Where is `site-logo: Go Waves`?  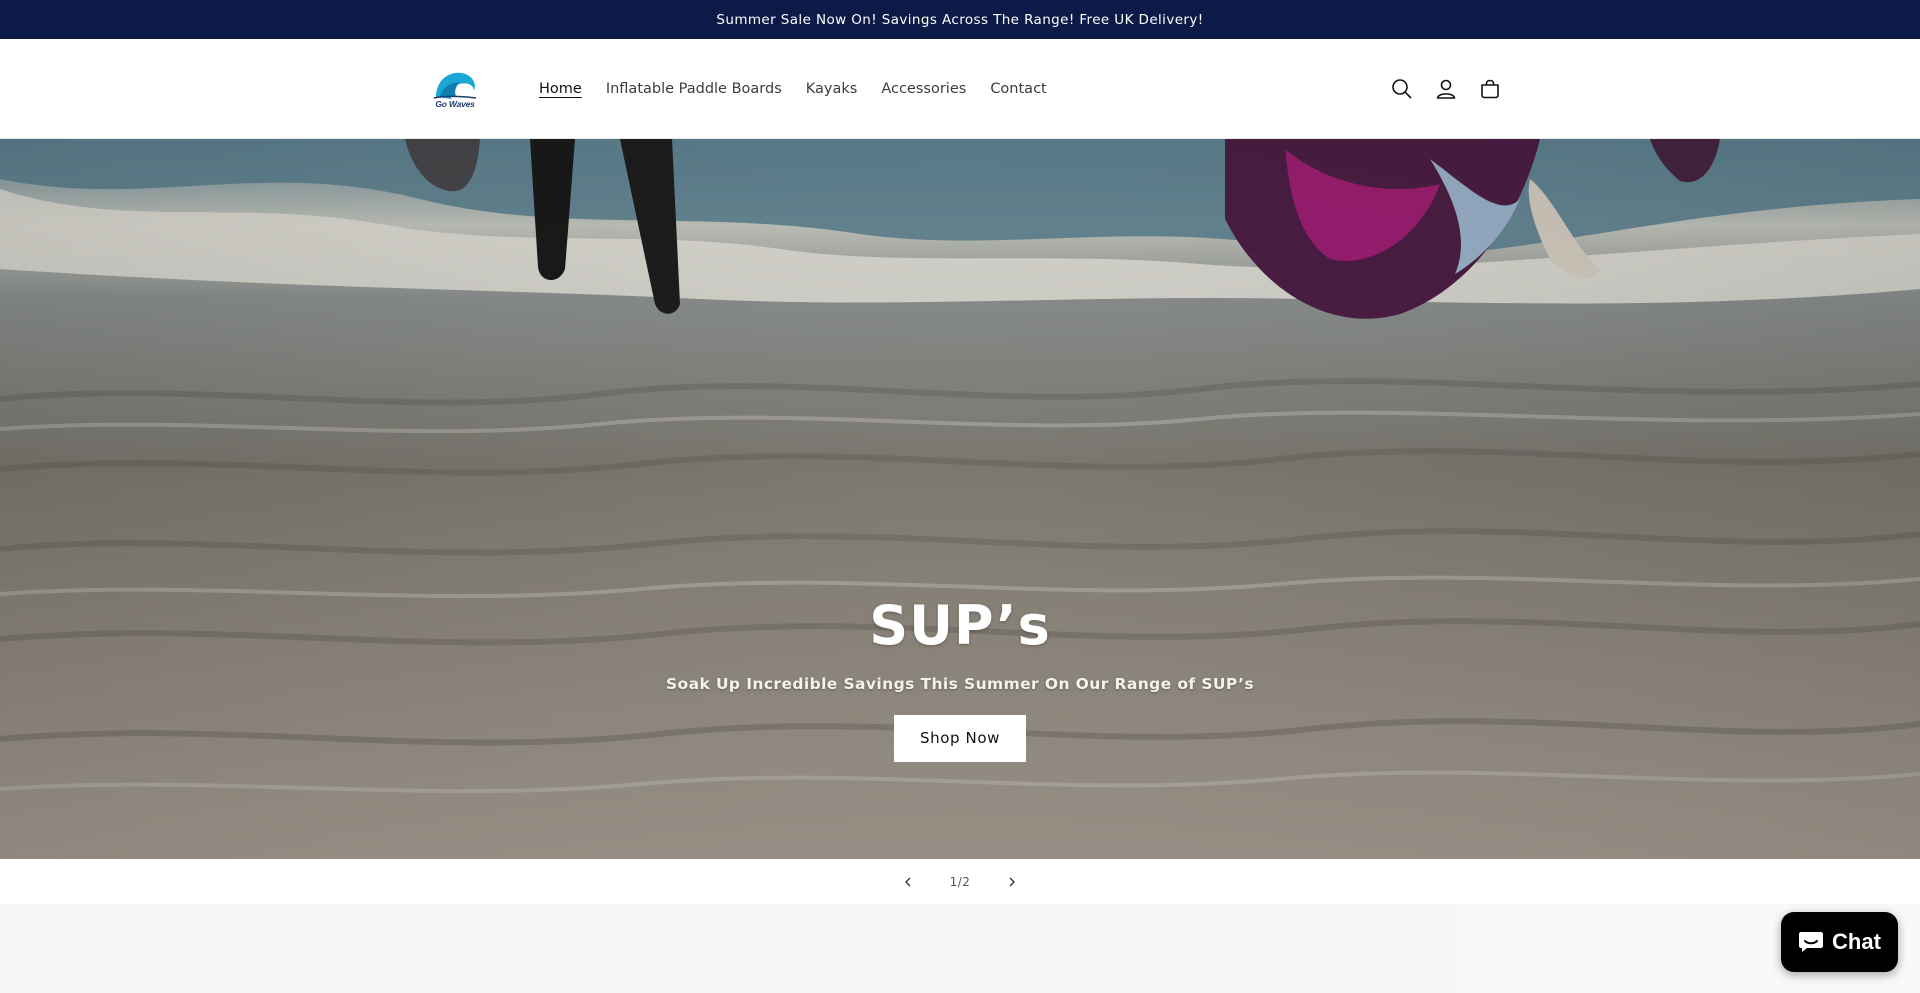 site-logo: Go Waves is located at coordinates (455, 90).